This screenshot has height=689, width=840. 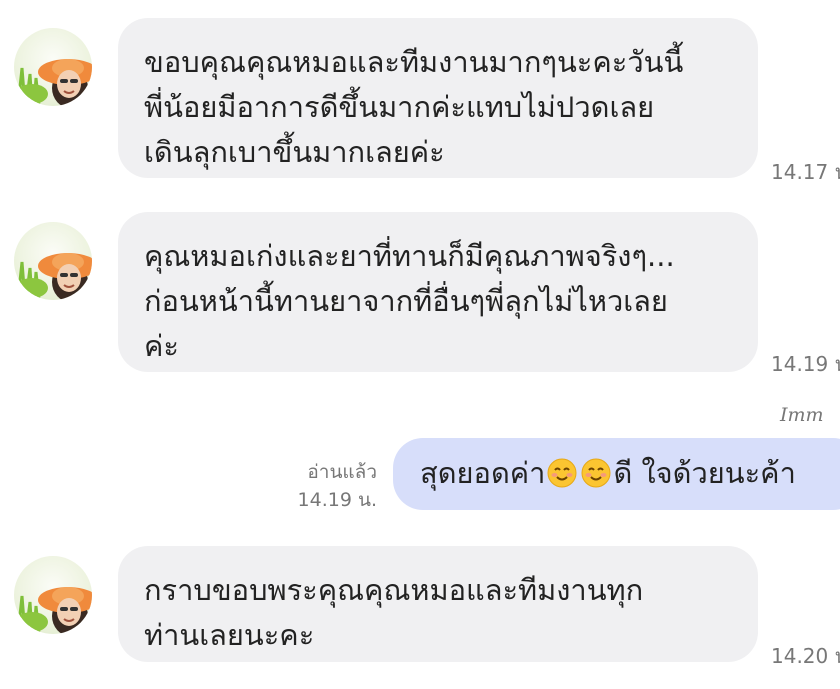 I want to click on read-receipt: อ่านแล้ว 14.19 น., so click(x=337, y=486).